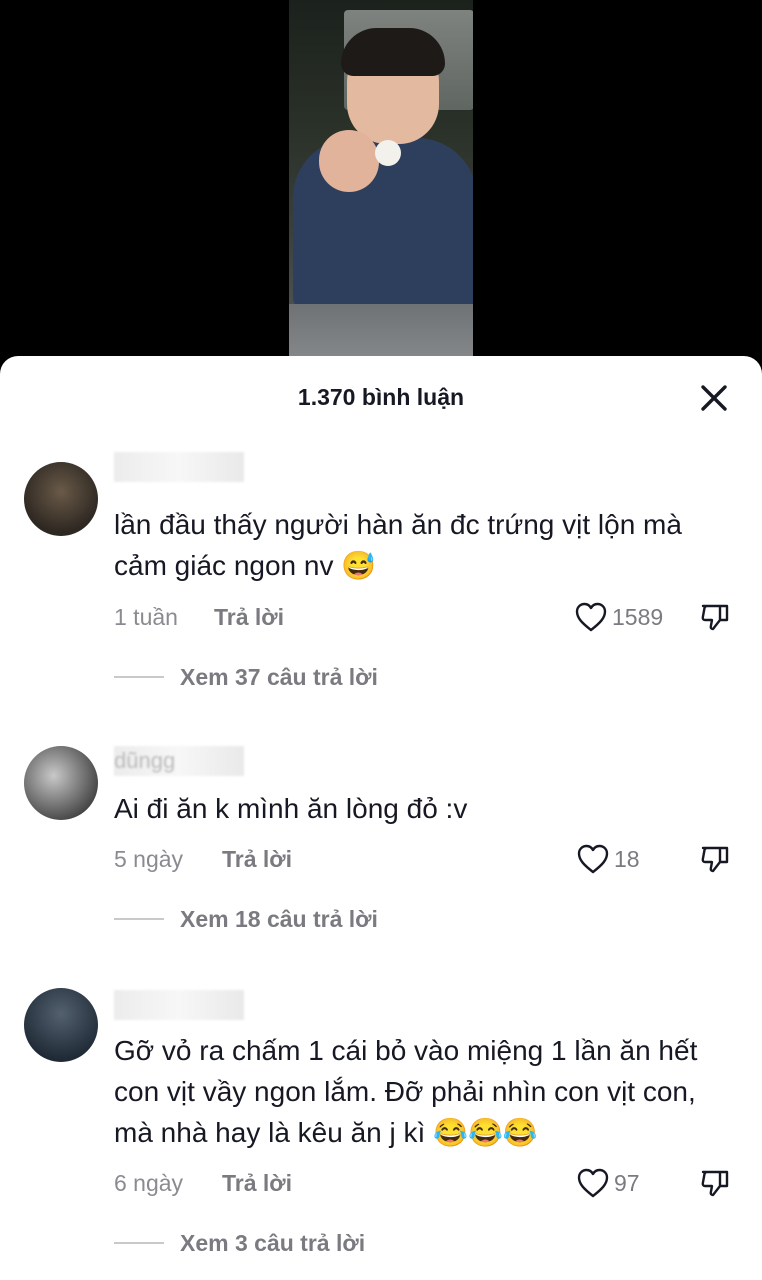 This screenshot has width=762, height=1280. What do you see at coordinates (273, 1242) in the screenshot?
I see `view-replies-label: Xem 3 câu trả lời` at bounding box center [273, 1242].